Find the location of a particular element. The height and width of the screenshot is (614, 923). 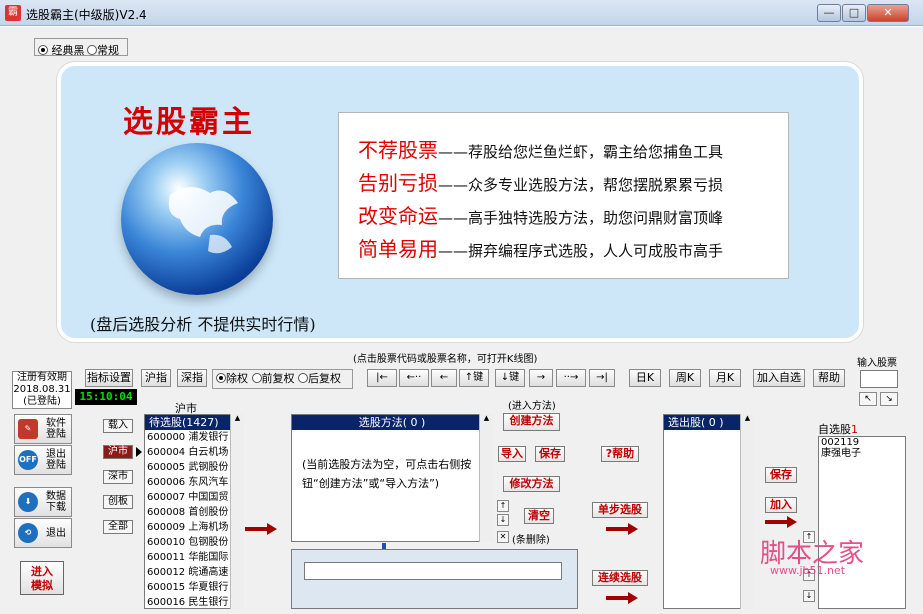

move-down-icon: ↓ is located at coordinates (503, 520).